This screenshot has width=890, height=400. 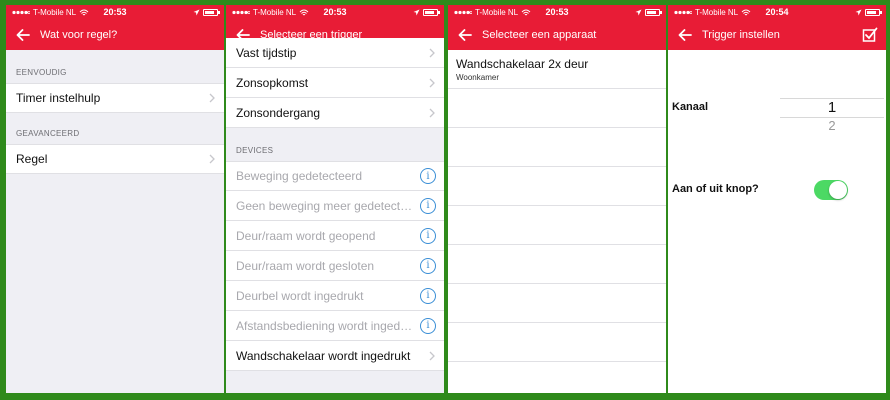 I want to click on channel-selected-value: 1, so click(x=832, y=107).